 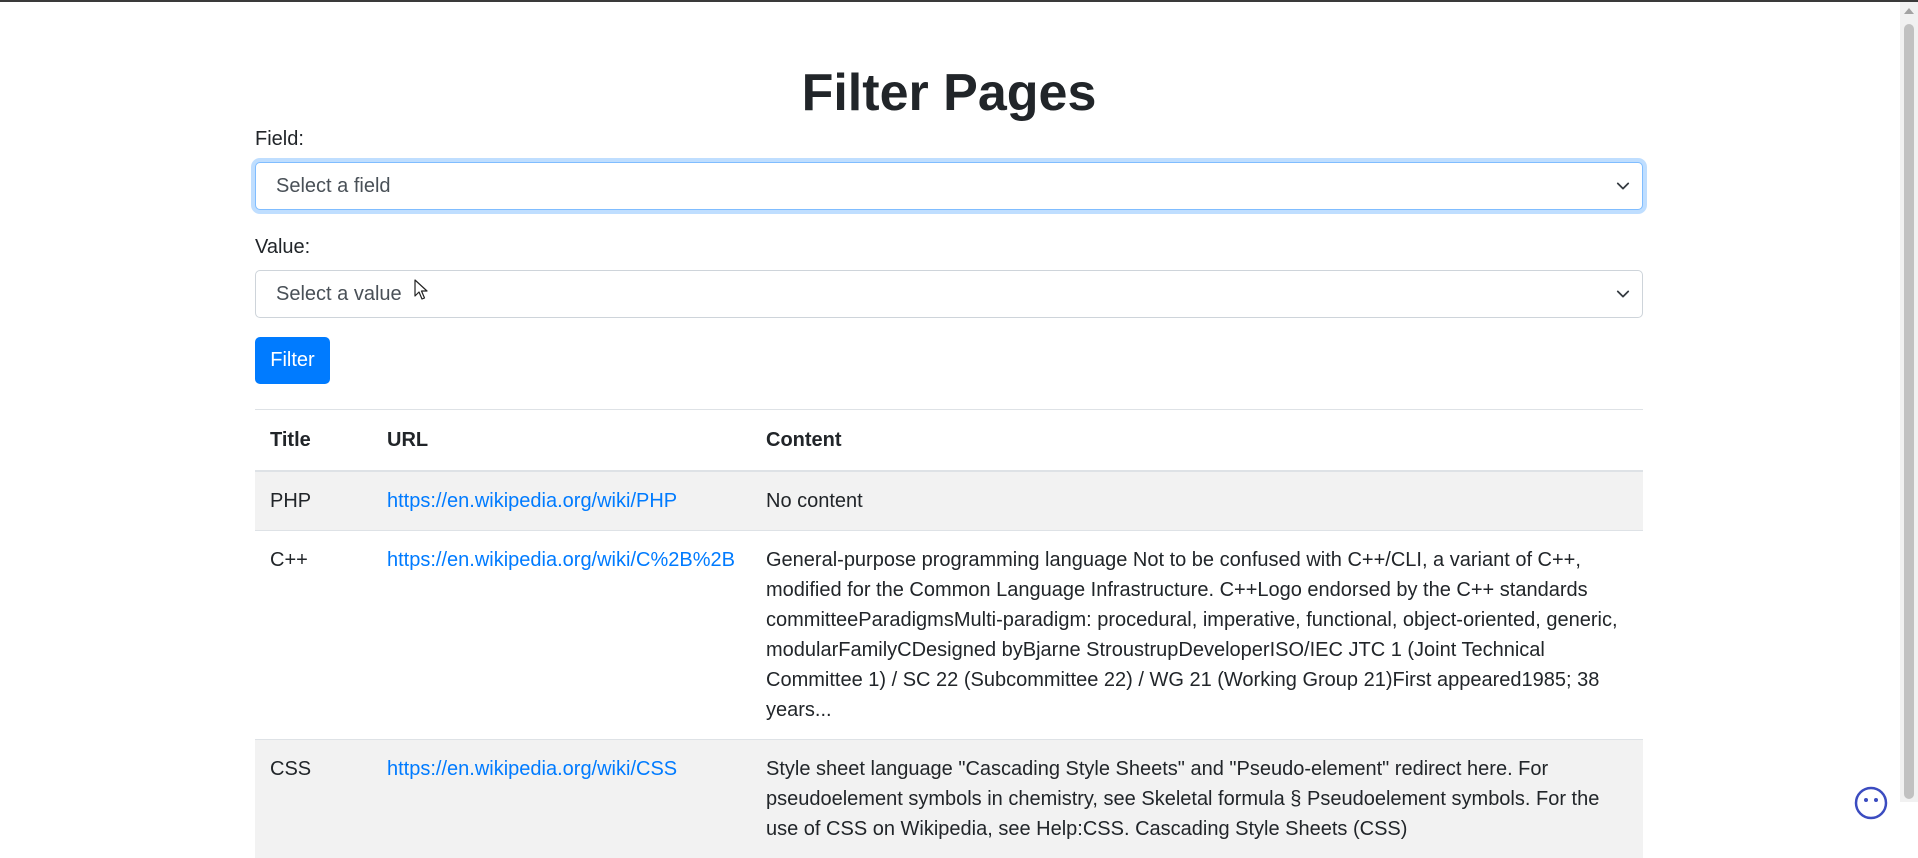 I want to click on page-link: https://en.wikipedia.org/wiki/CSS, so click(x=532, y=769).